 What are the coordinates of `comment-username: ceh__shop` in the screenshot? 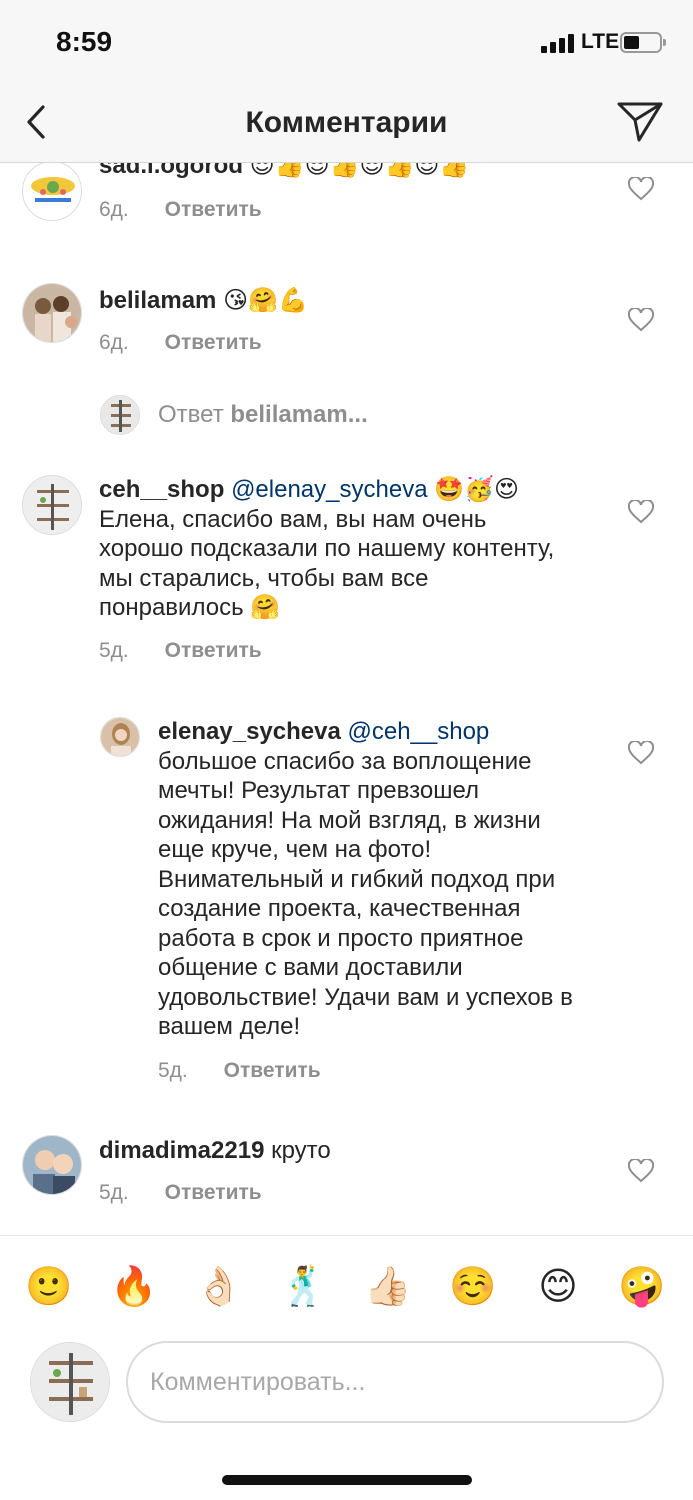 It's located at (161, 489).